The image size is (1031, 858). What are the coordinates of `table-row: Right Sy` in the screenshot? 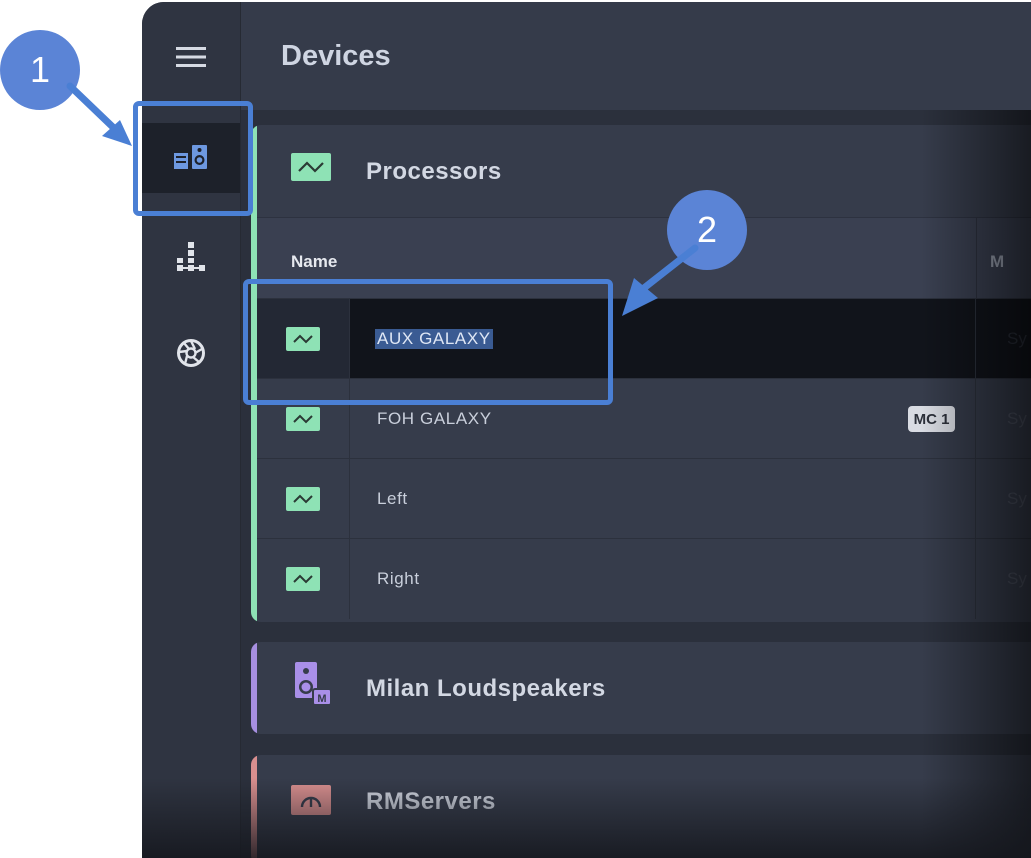 It's located at (644, 578).